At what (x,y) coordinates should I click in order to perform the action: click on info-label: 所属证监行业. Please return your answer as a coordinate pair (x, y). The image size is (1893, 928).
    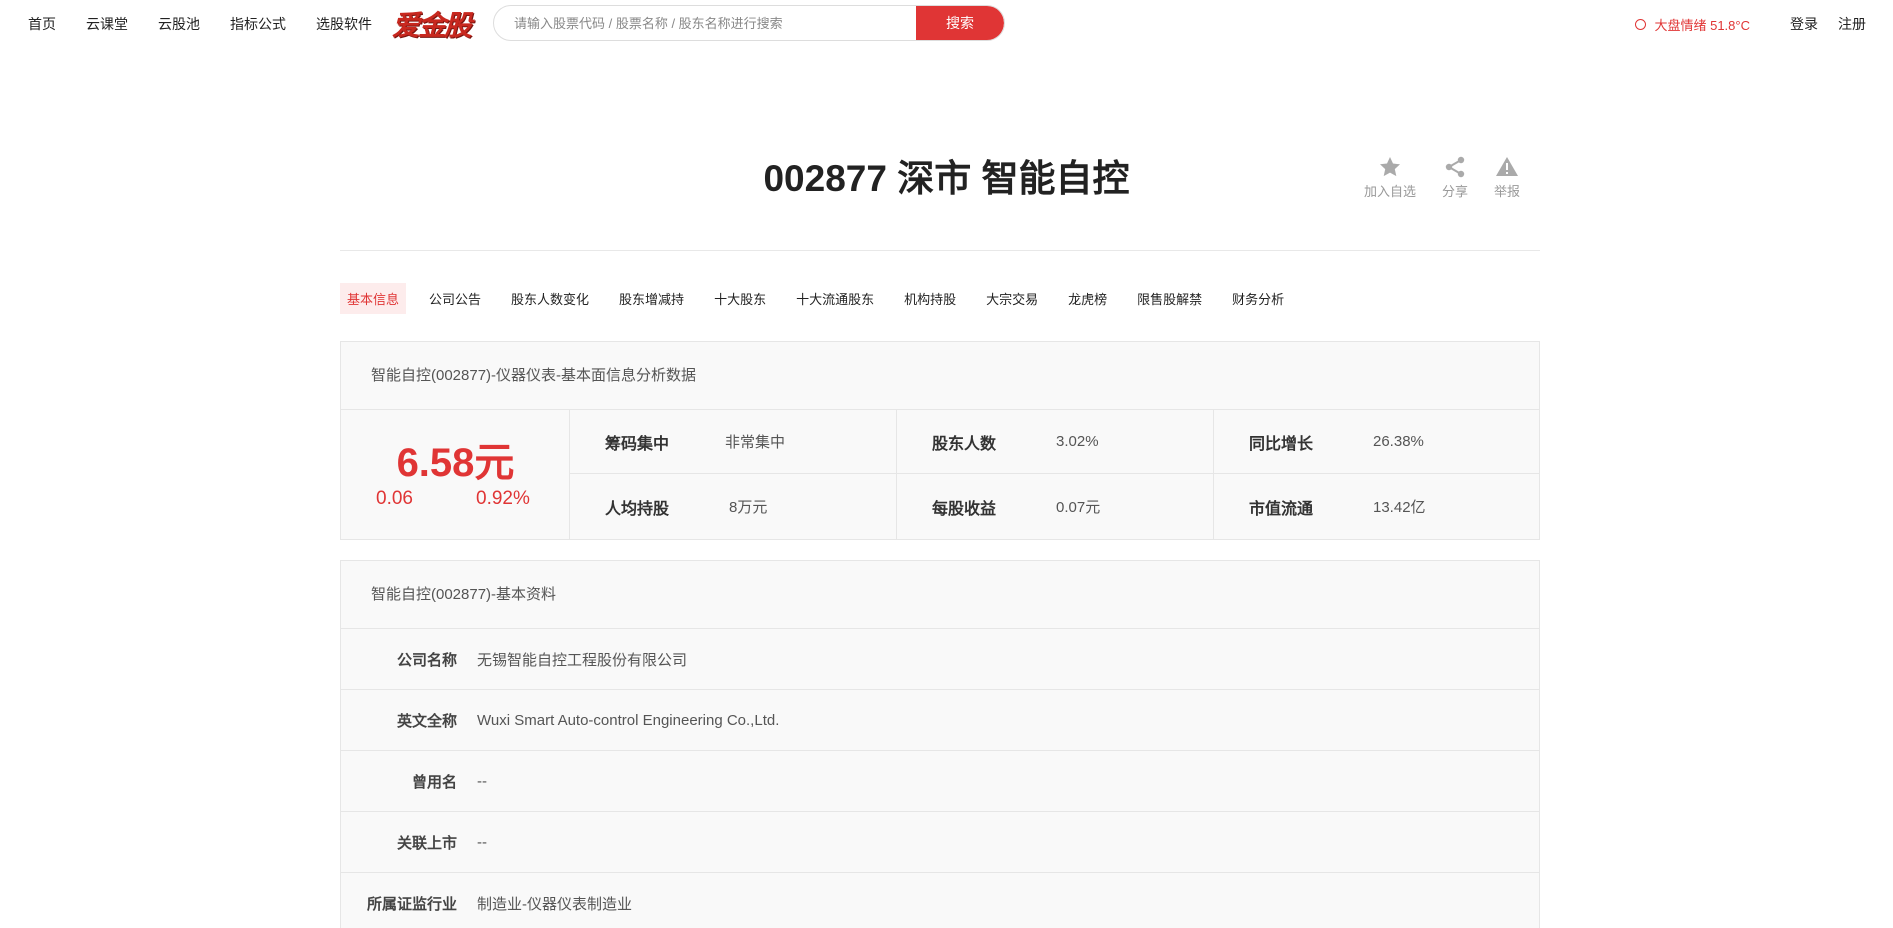
    Looking at the image, I should click on (411, 904).